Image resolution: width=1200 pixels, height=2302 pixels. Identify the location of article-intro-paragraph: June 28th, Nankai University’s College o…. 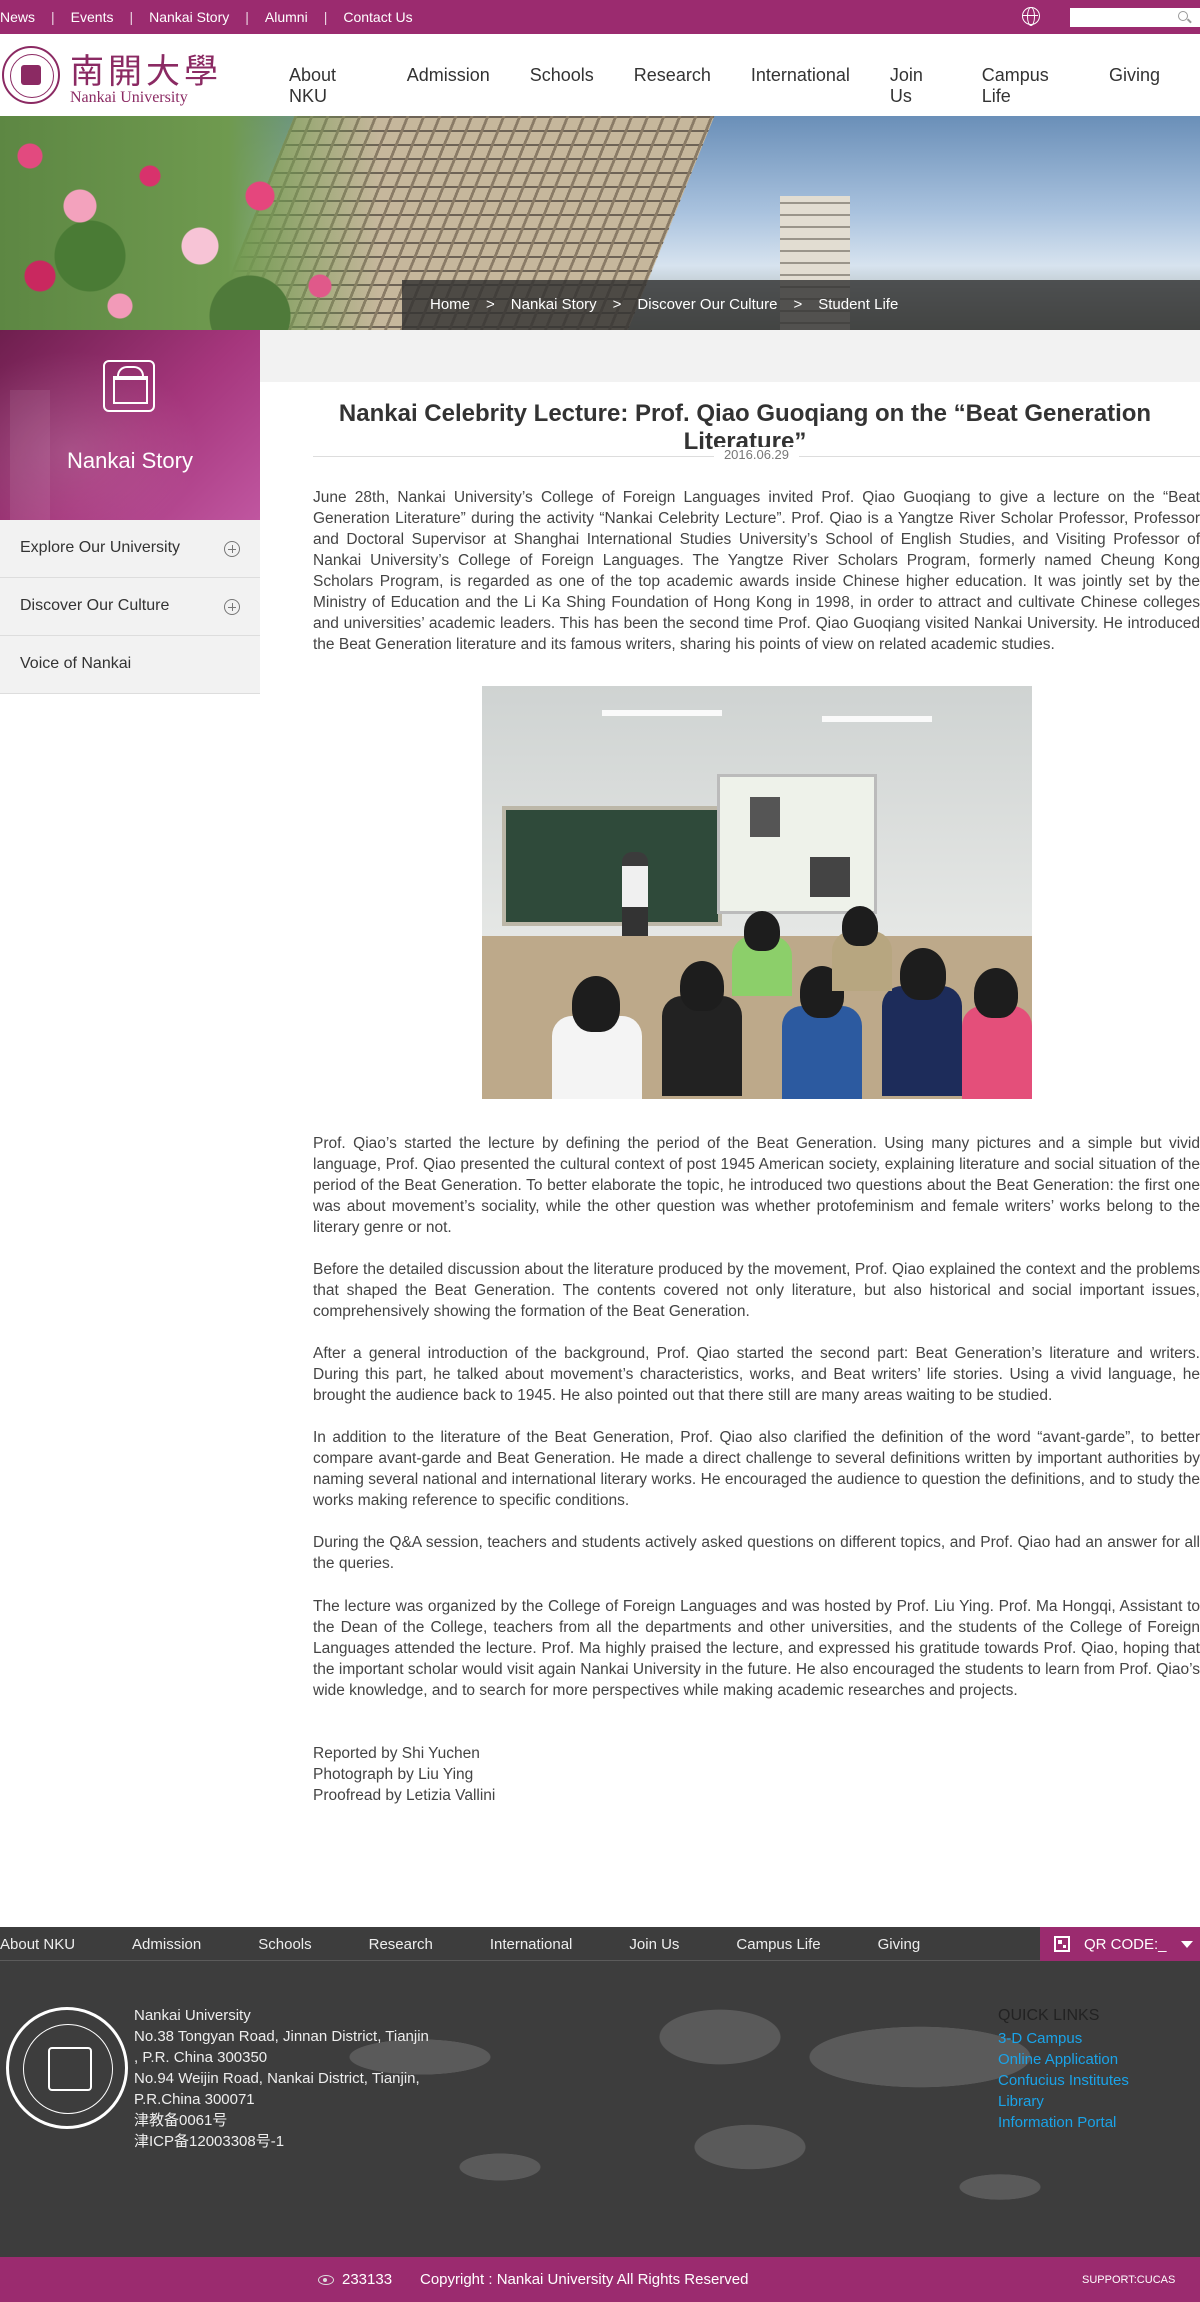
(756, 571).